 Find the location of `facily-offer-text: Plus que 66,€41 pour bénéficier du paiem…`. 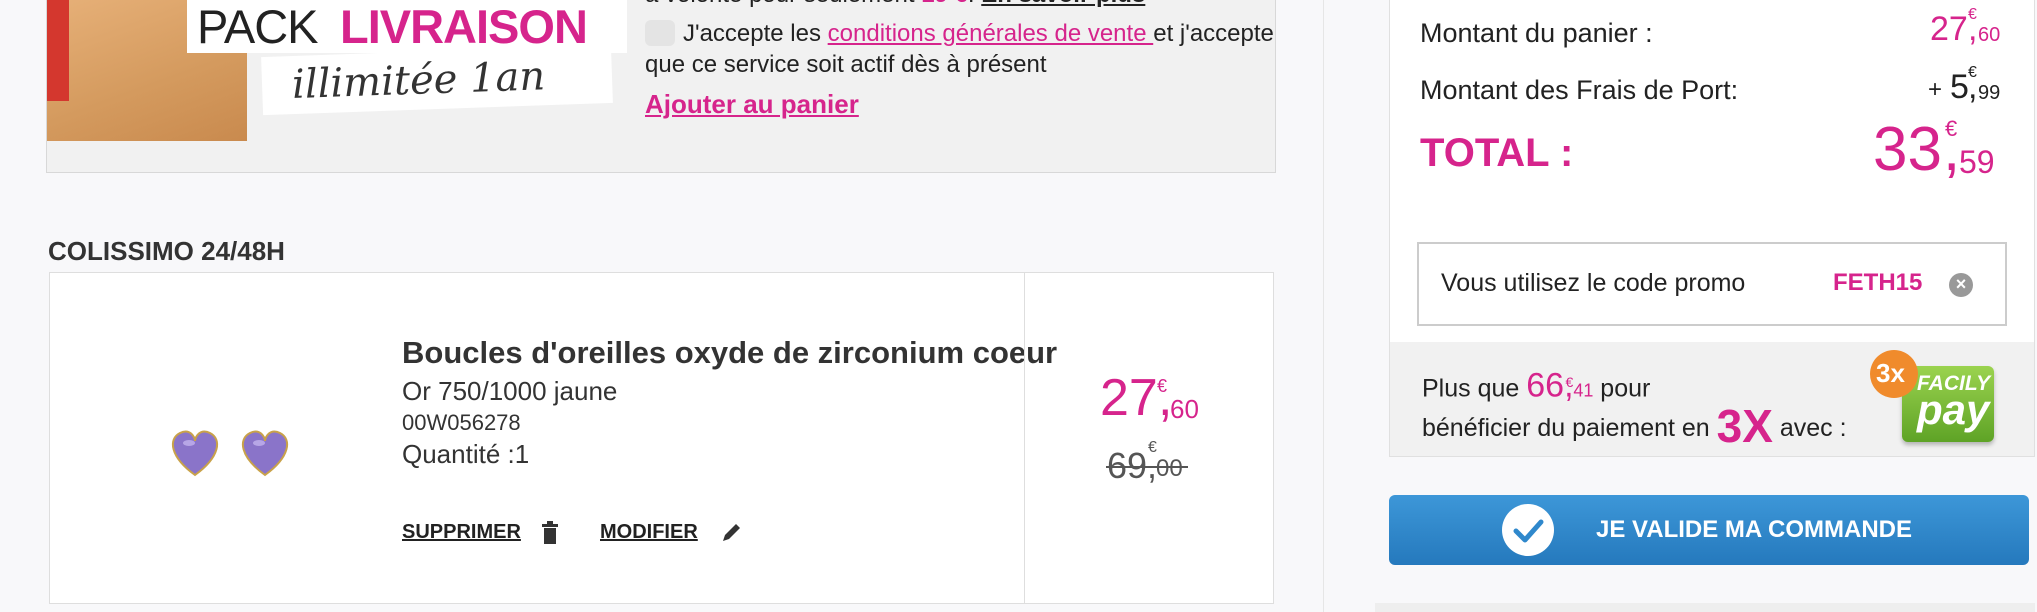

facily-offer-text: Plus que 66,€41 pour bénéficier du paiem… is located at coordinates (1634, 409).